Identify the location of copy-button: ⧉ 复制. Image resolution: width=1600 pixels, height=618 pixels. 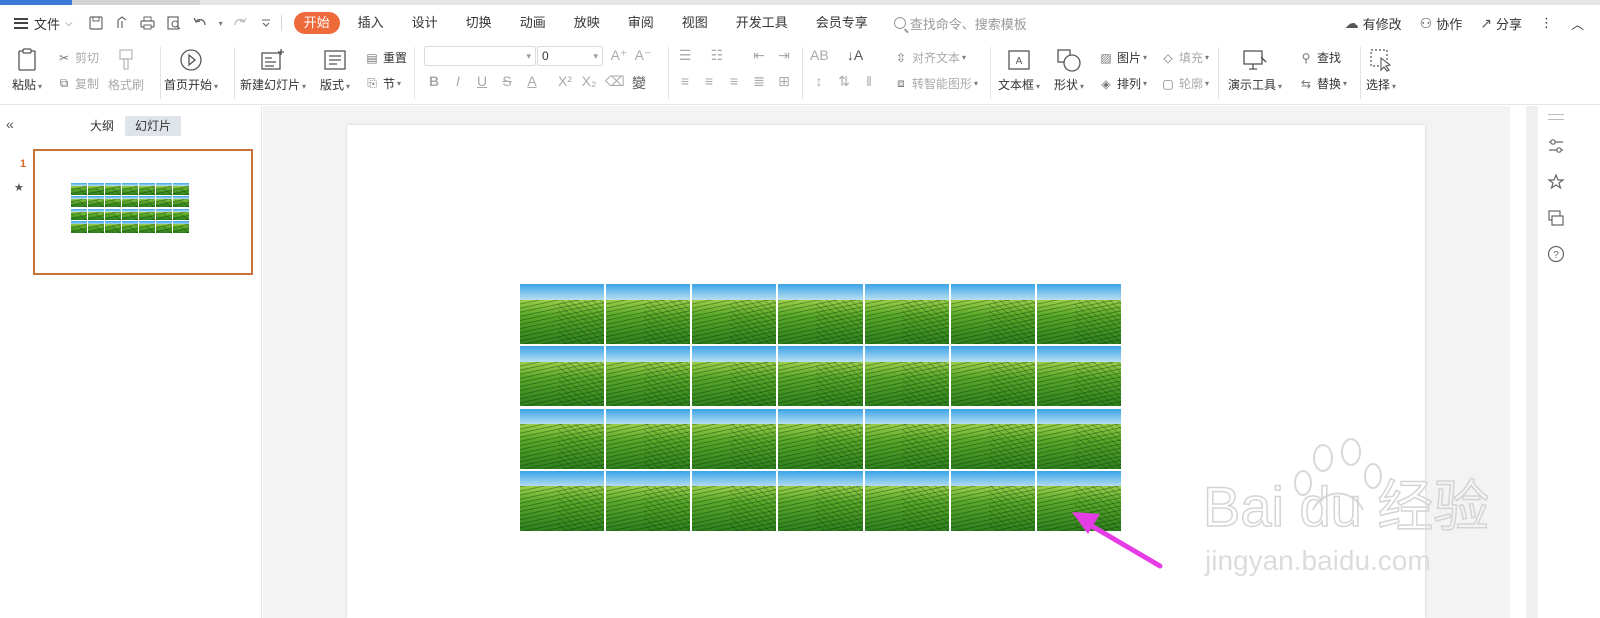
(77, 83).